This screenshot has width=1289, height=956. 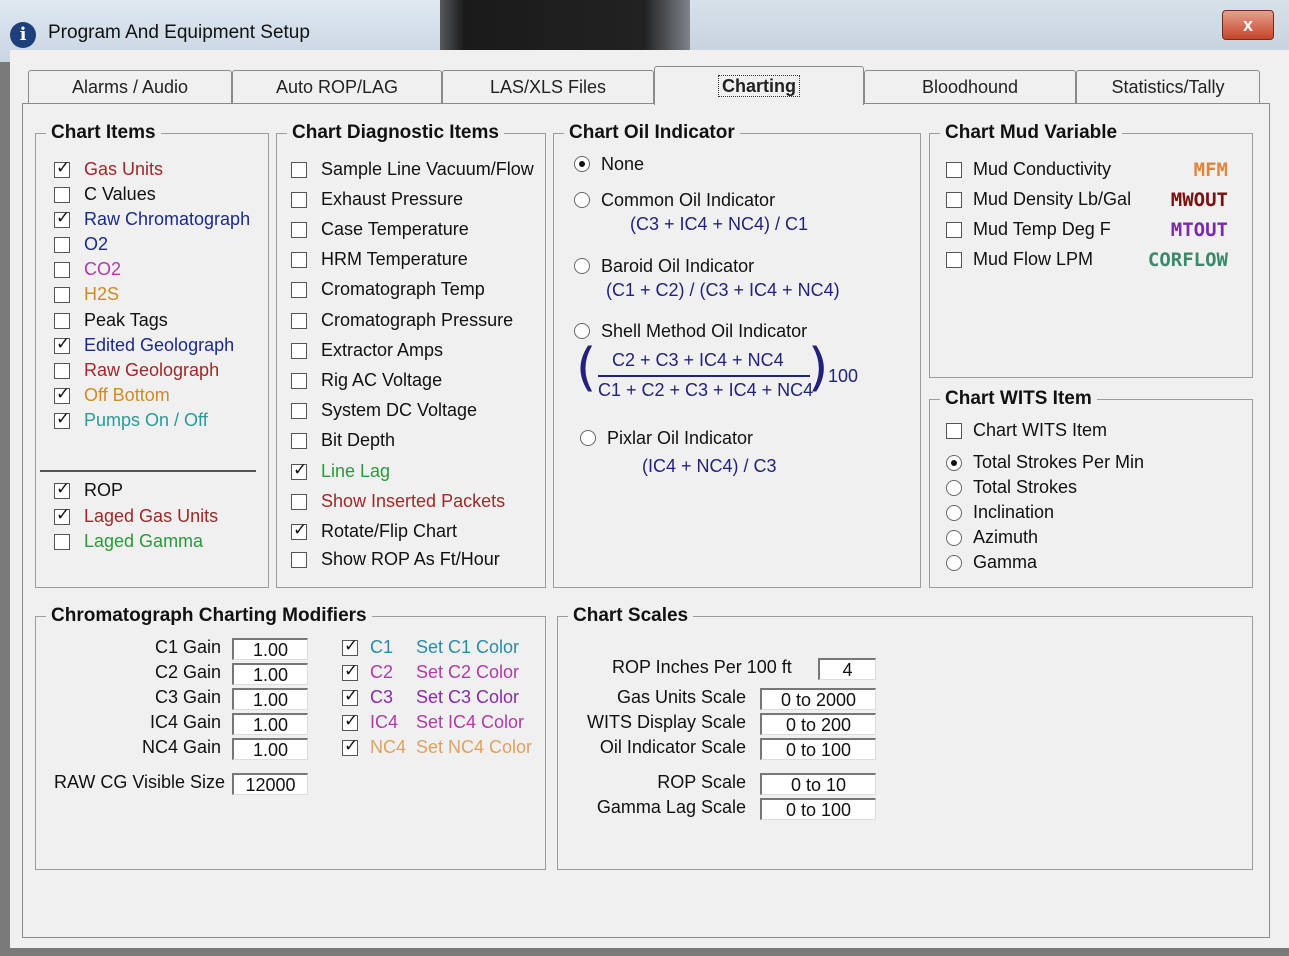 What do you see at coordinates (299, 290) in the screenshot?
I see `checkbox-cromatograph-temp` at bounding box center [299, 290].